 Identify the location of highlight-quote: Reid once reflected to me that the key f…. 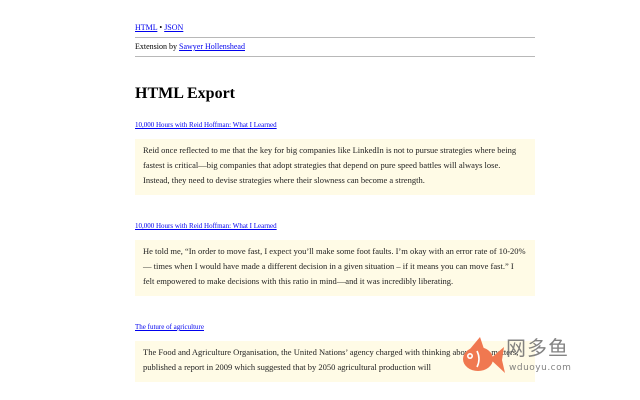
(335, 167).